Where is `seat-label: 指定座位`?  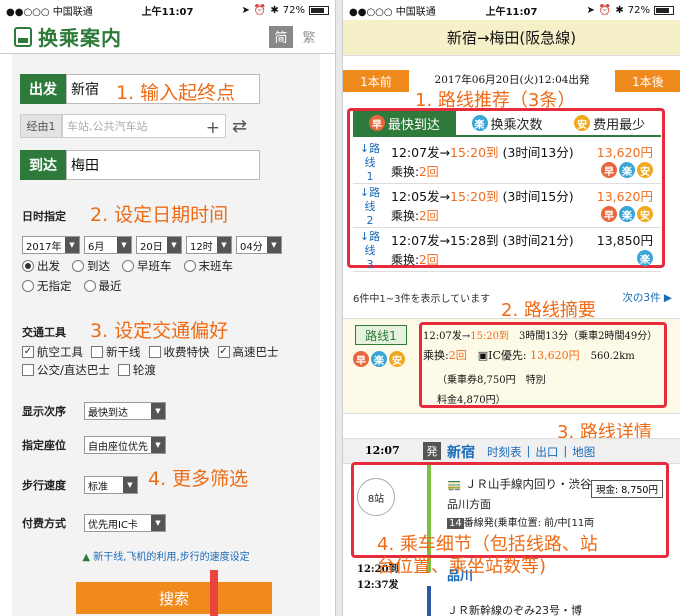 seat-label: 指定座位 is located at coordinates (44, 445).